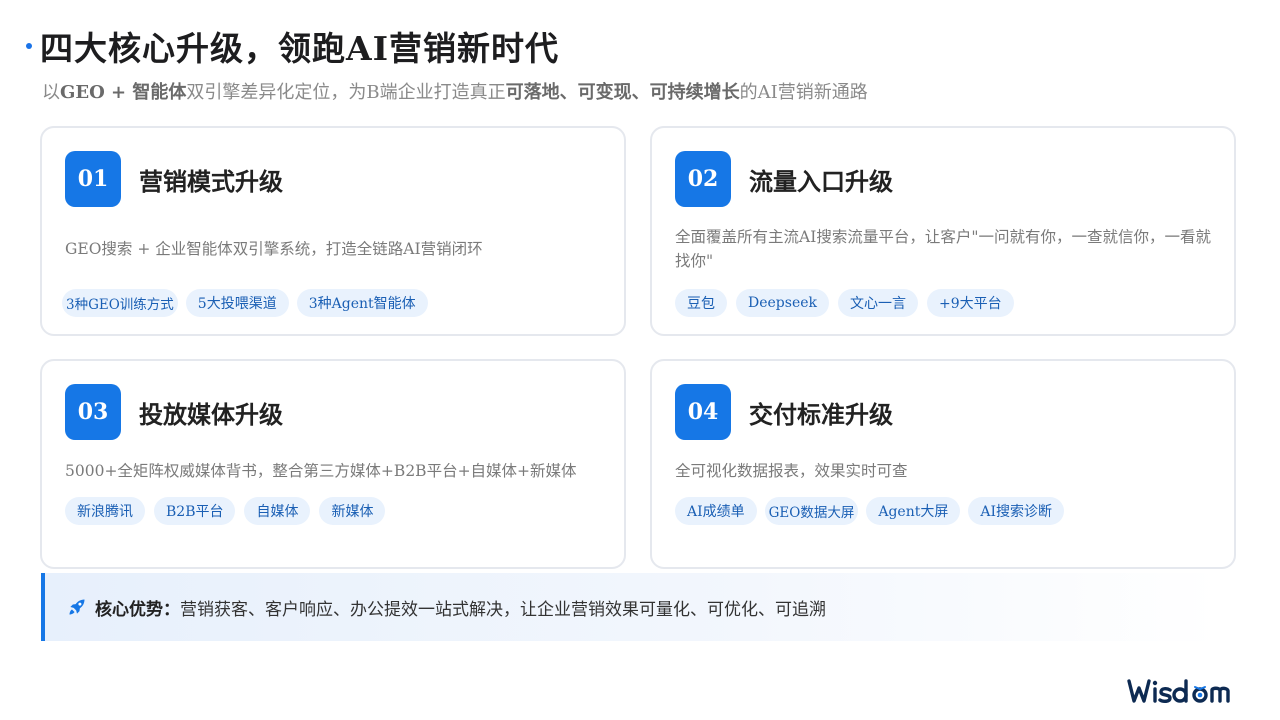  I want to click on card-title: 交付标准升级, so click(821, 414).